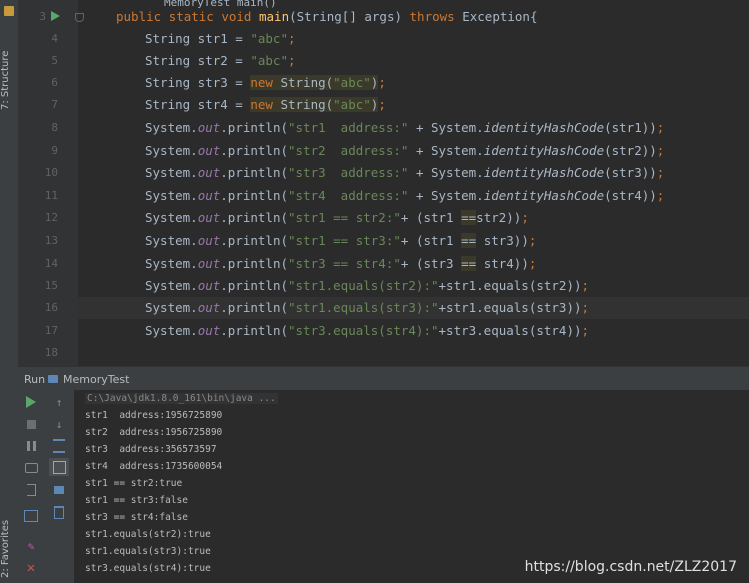 This screenshot has width=749, height=583. I want to click on line-number: 18, so click(51, 352).